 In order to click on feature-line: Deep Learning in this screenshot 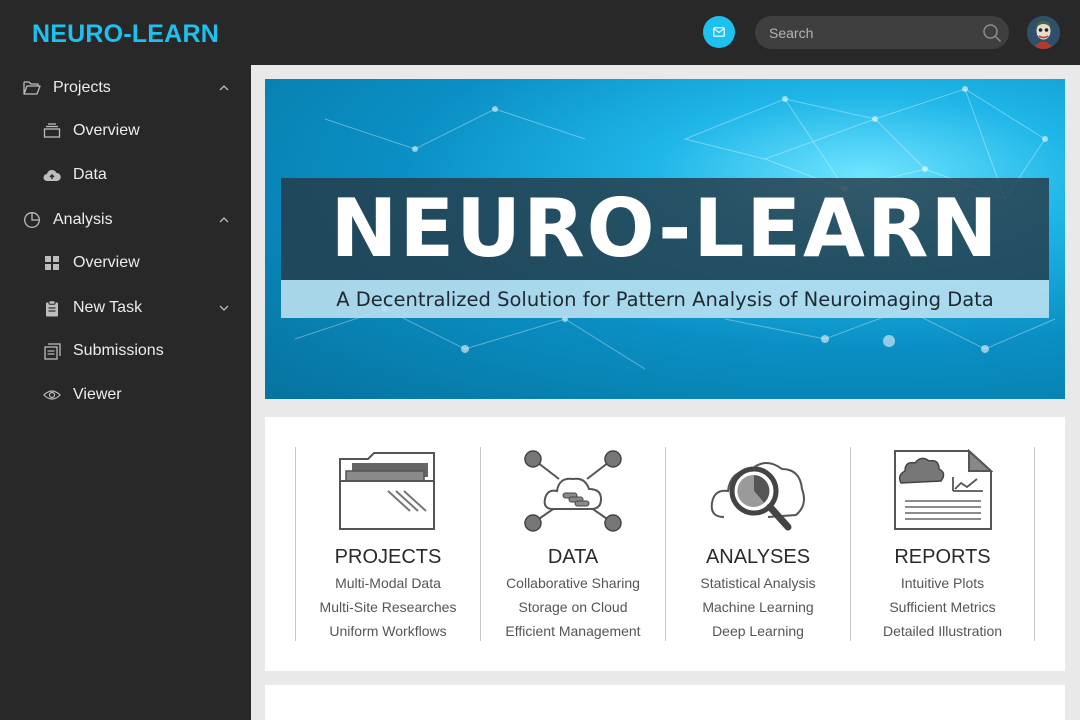, I will do `click(758, 631)`.